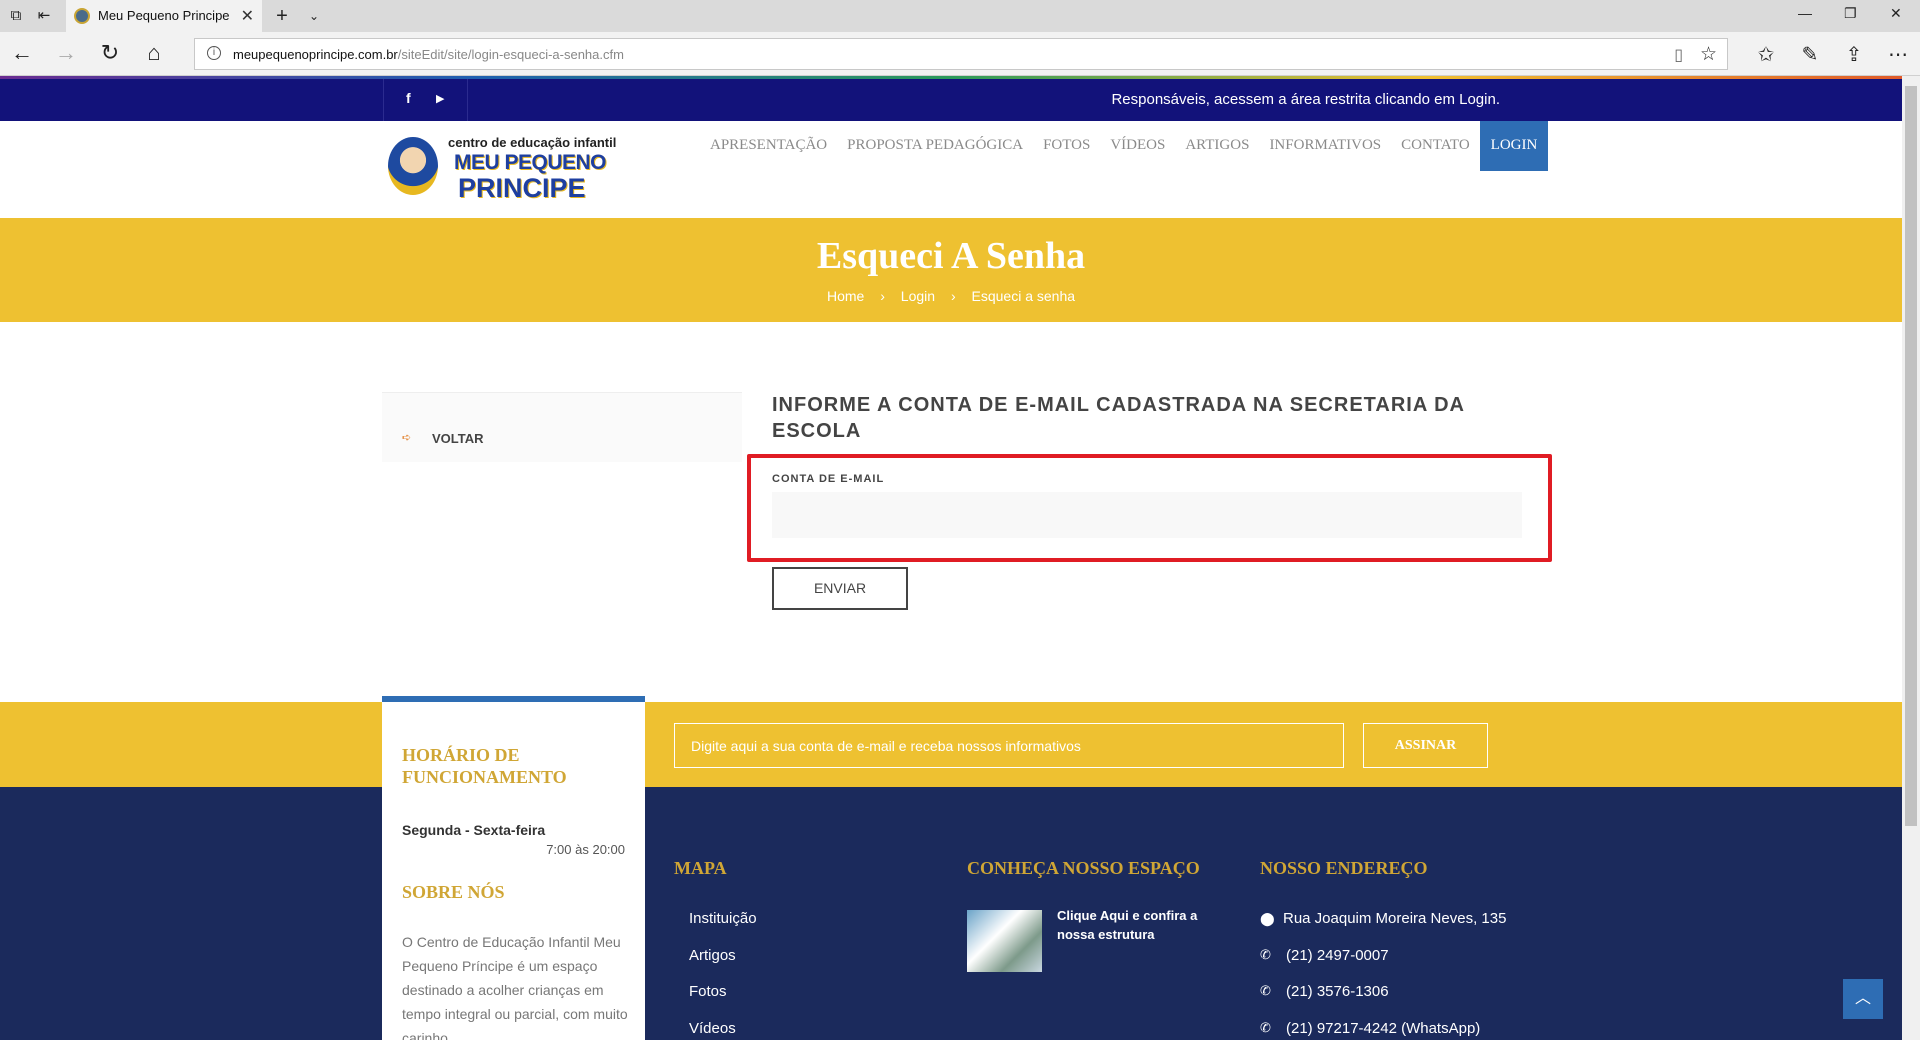 This screenshot has width=1920, height=1040. Describe the element at coordinates (1425, 745) in the screenshot. I see `subscribe-button: ASSINAR` at that location.